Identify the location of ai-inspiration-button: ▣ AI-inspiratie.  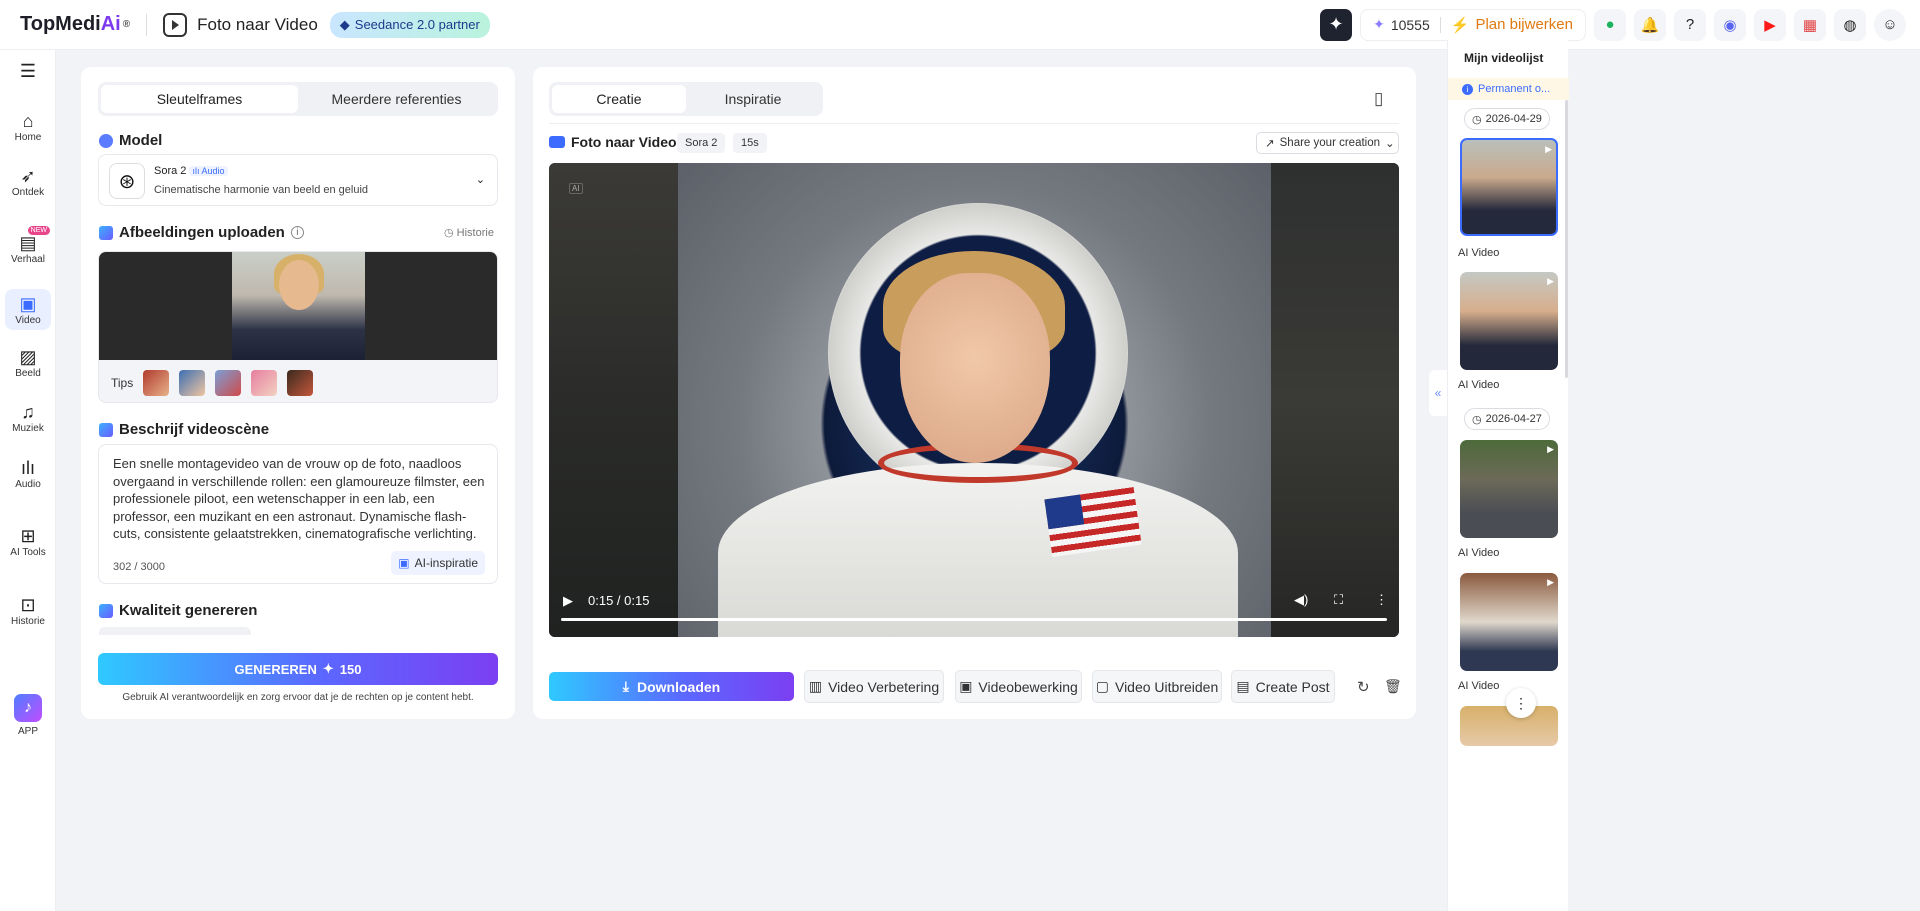
(438, 563).